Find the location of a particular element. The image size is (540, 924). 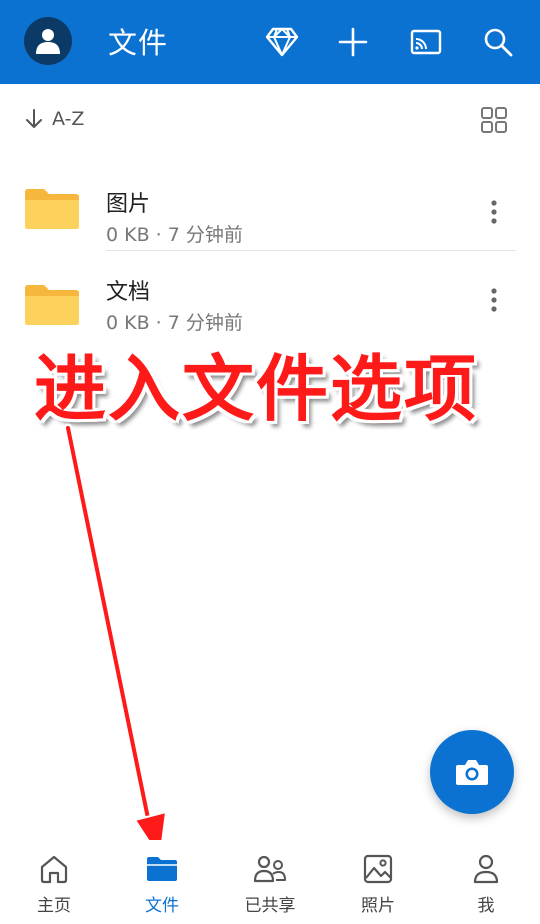

bottom-nav: 主页 文件 已共享 照片 我 is located at coordinates (270, 882).